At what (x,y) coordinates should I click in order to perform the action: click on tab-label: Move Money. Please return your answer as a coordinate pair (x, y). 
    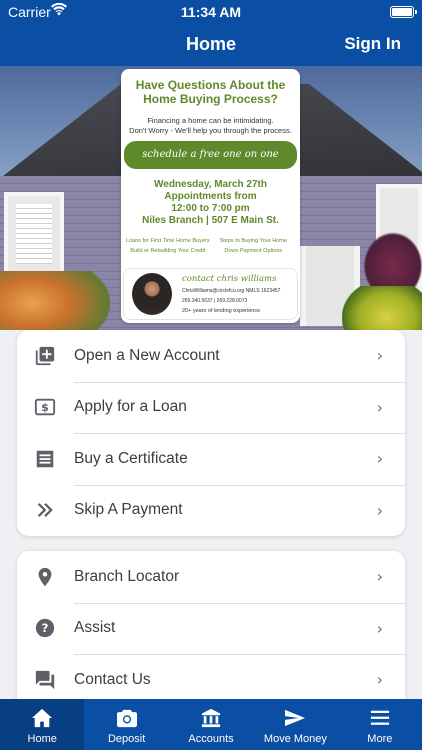
    Looking at the image, I should click on (295, 739).